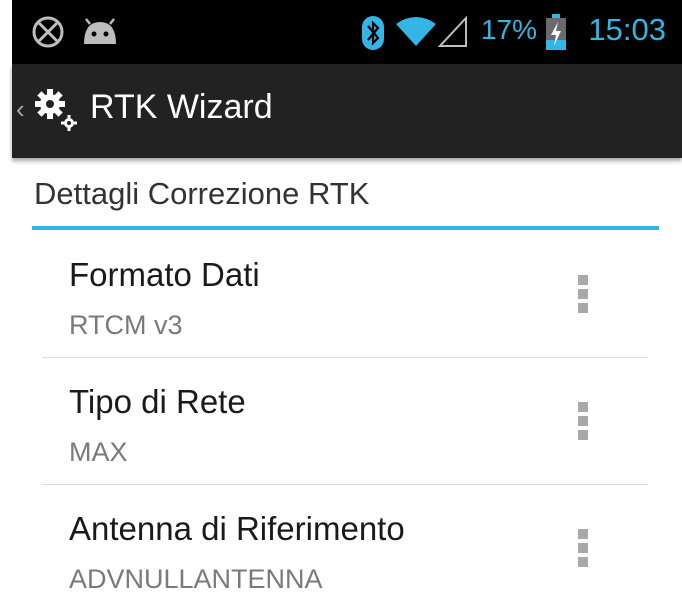 This screenshot has width=682, height=602. What do you see at coordinates (126, 325) in the screenshot?
I see `preference-summary: RTCM v3` at bounding box center [126, 325].